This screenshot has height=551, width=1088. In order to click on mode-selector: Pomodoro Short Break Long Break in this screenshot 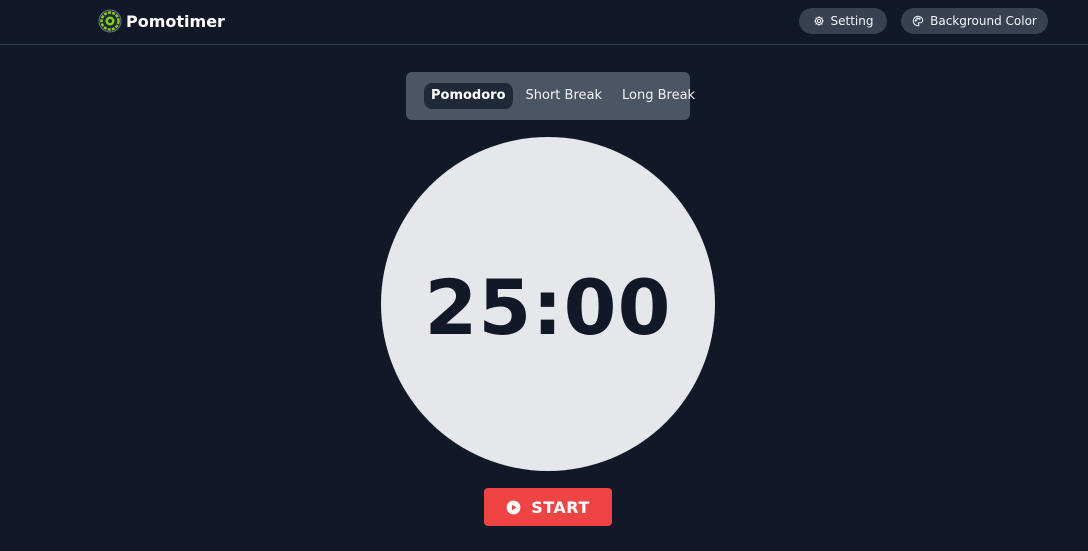, I will do `click(550, 96)`.